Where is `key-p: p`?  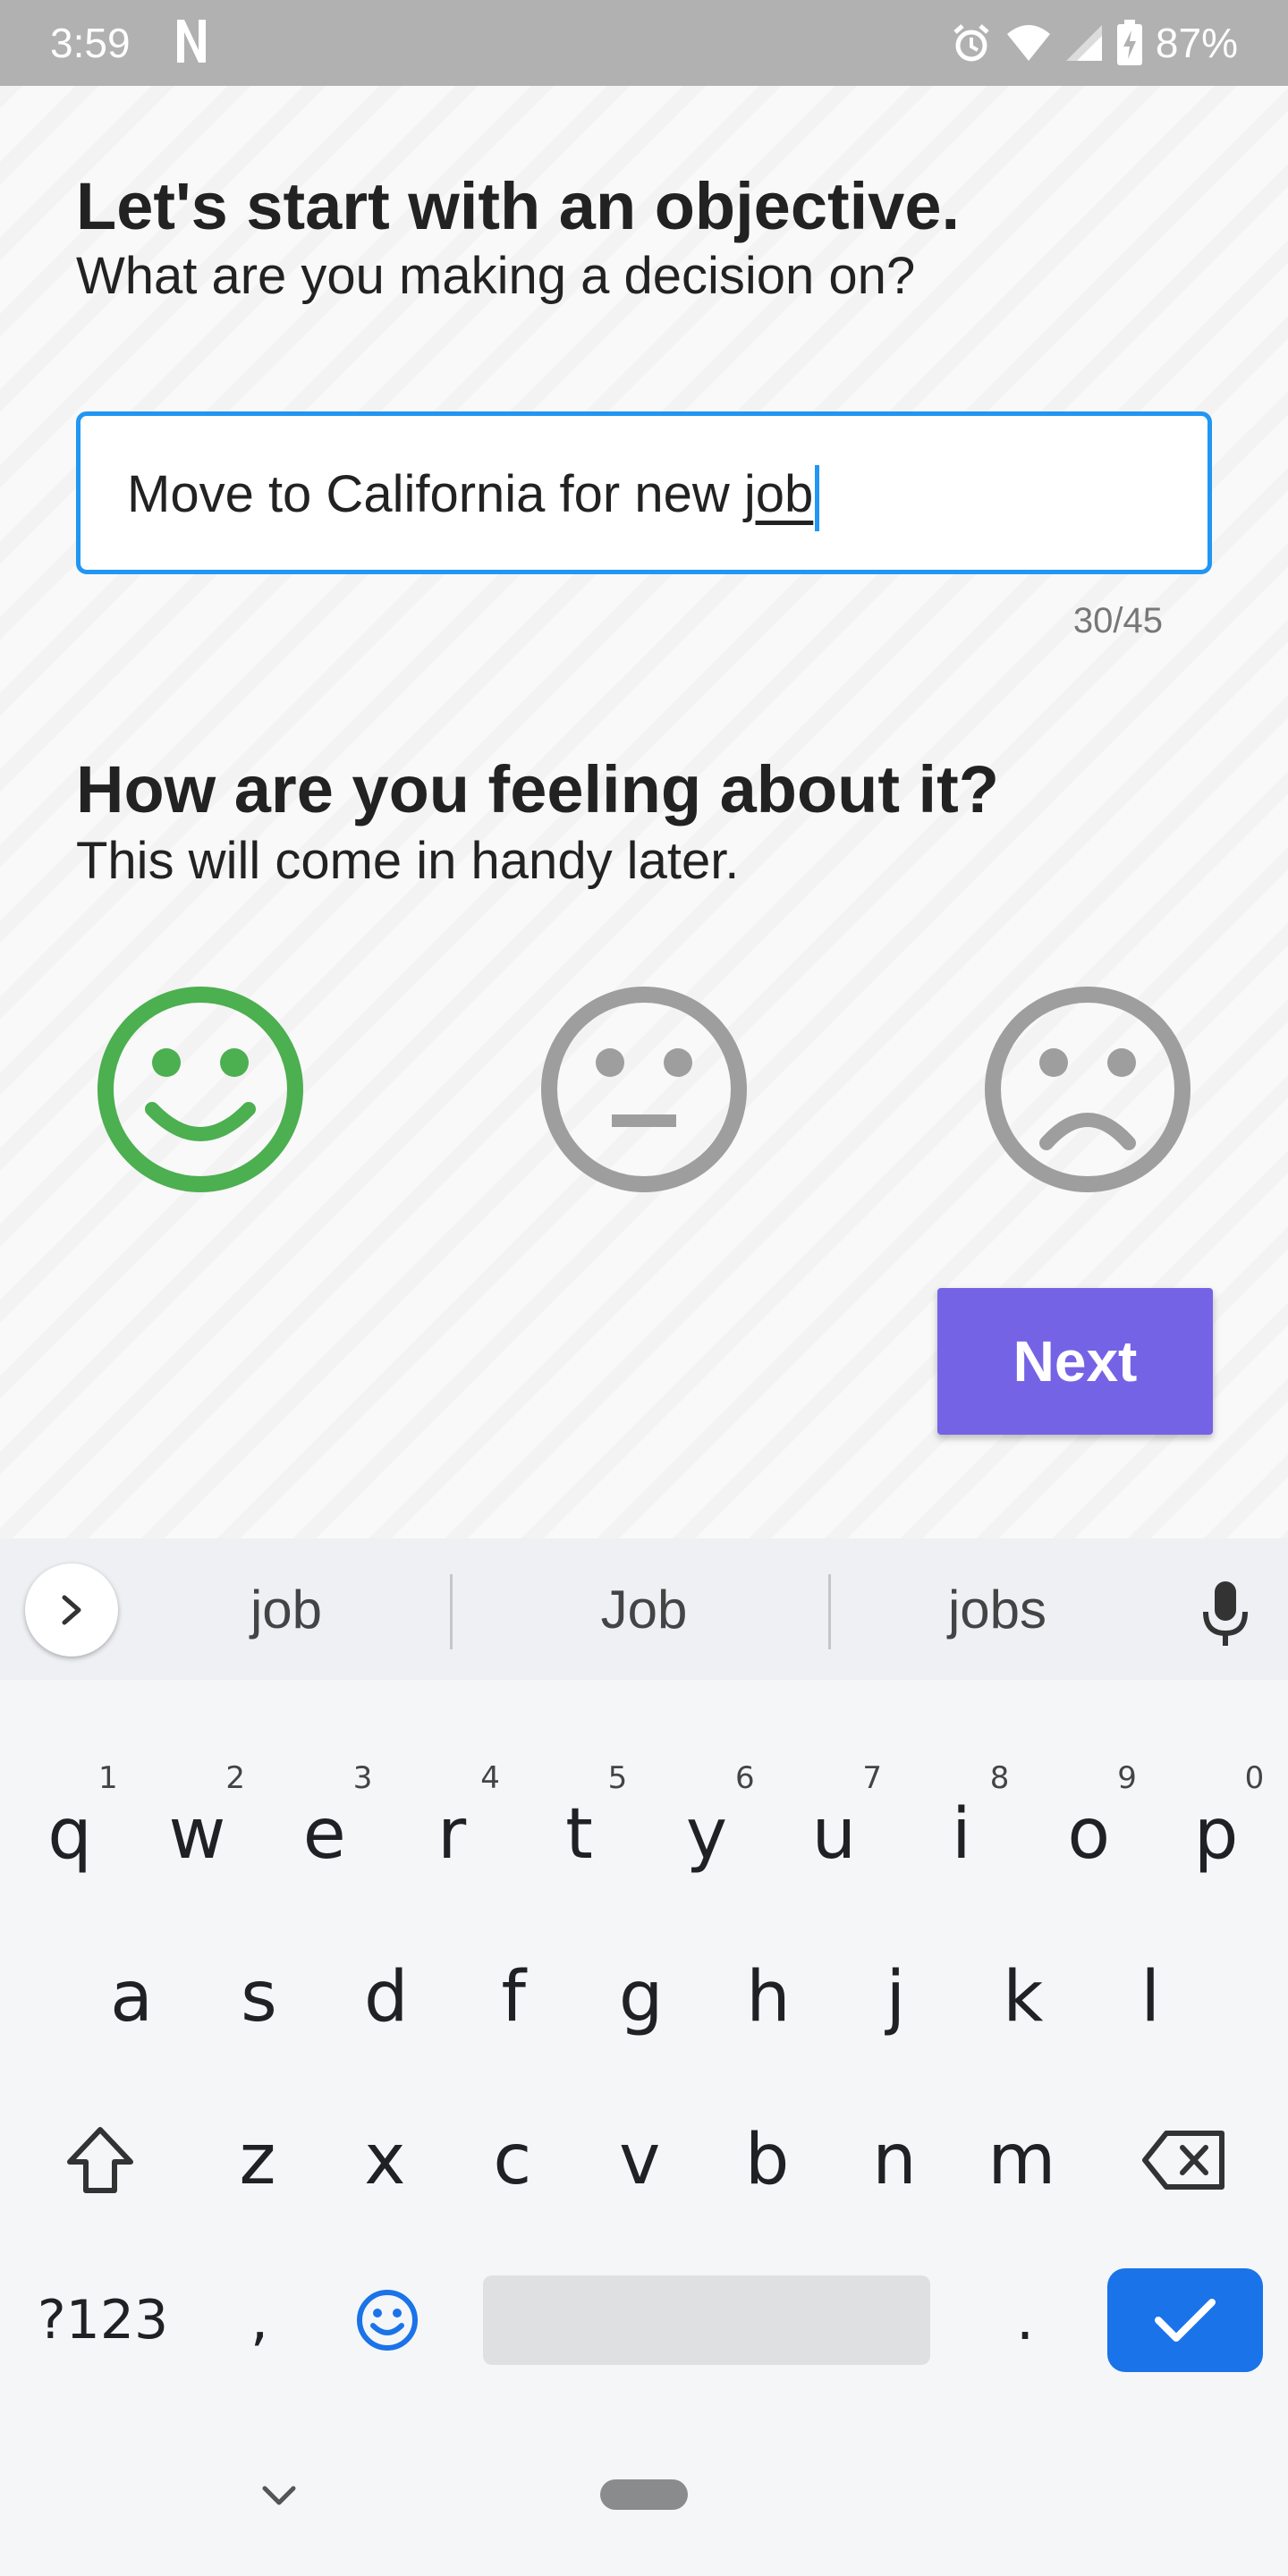 key-p: p is located at coordinates (1216, 1834).